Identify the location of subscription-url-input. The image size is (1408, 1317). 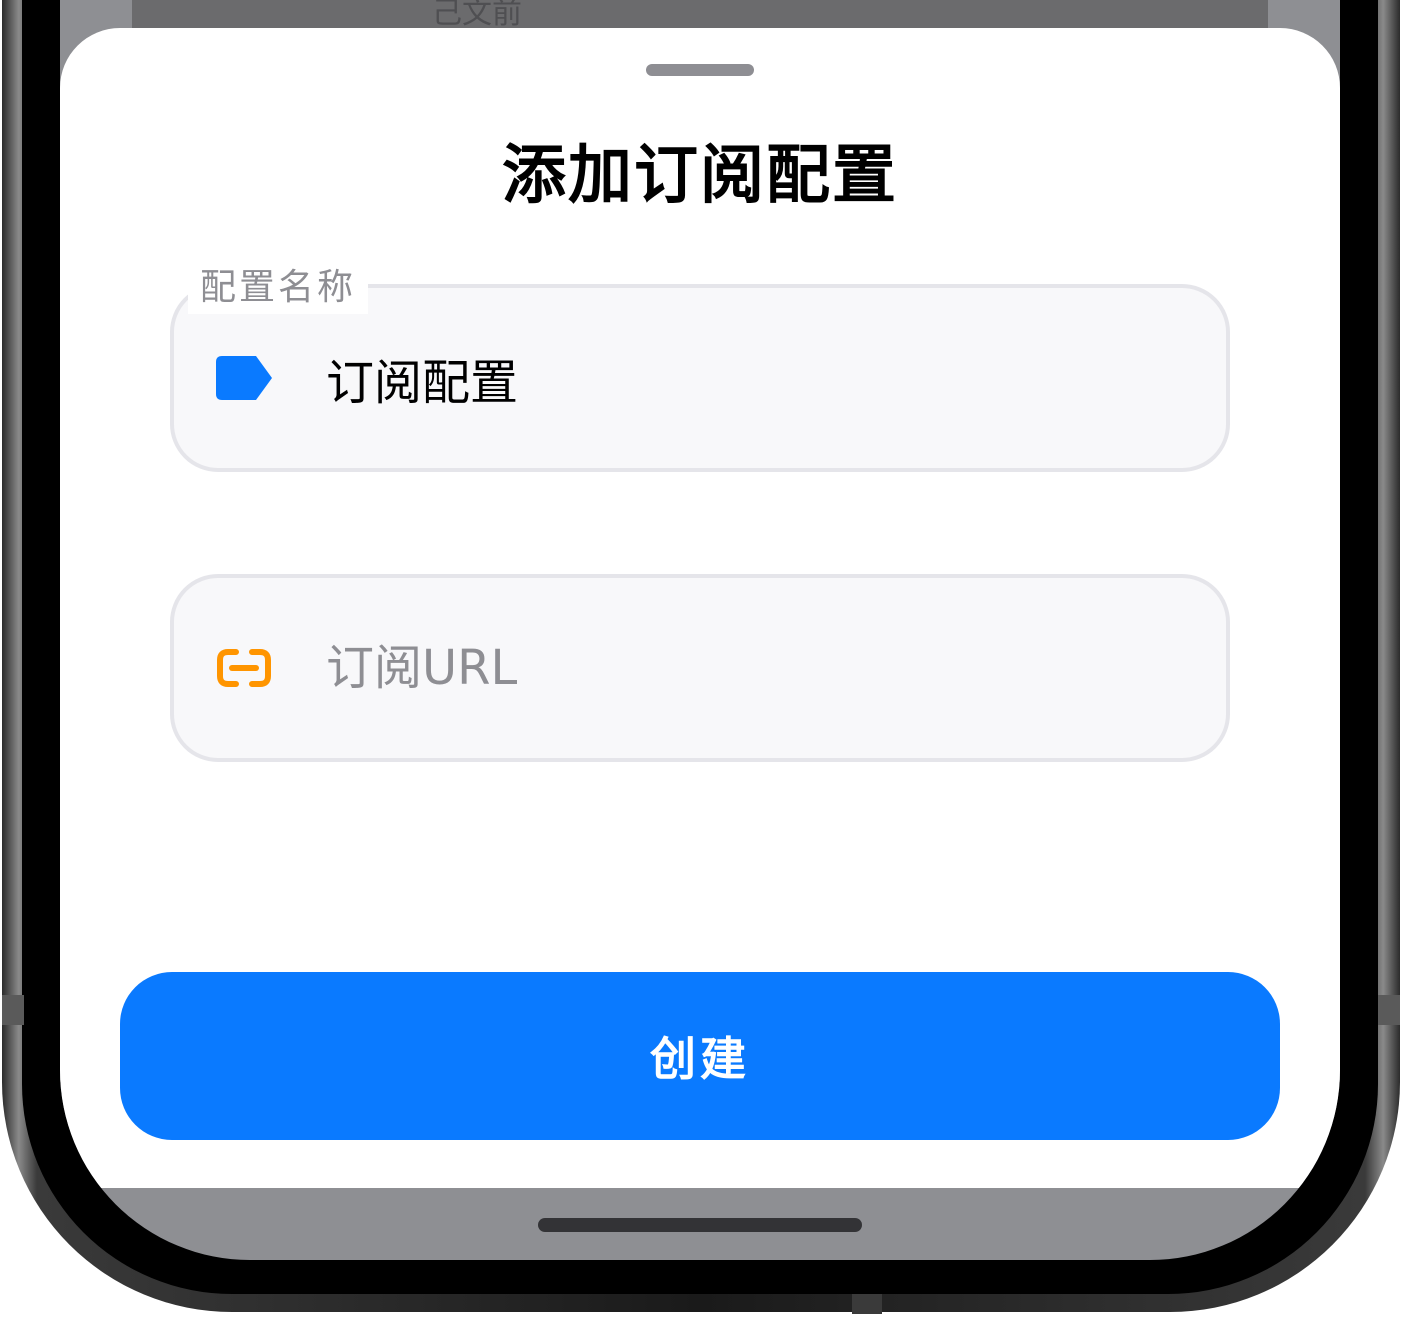
(756, 668).